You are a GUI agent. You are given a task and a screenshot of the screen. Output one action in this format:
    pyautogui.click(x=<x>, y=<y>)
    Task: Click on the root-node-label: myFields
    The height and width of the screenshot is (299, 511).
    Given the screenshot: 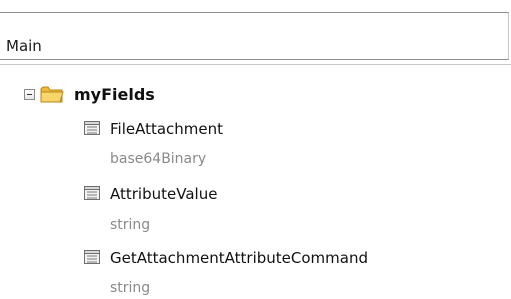 What is the action you would take?
    pyautogui.click(x=114, y=94)
    